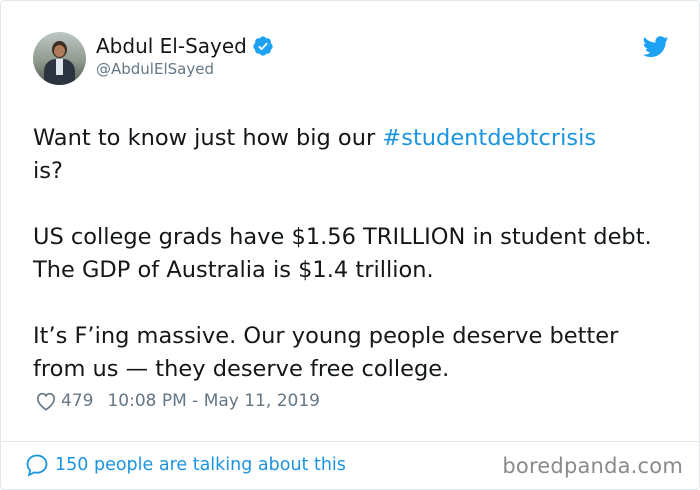 This screenshot has width=700, height=490. Describe the element at coordinates (489, 138) in the screenshot. I see `hashtag-link: #studentdebtcrisis` at that location.